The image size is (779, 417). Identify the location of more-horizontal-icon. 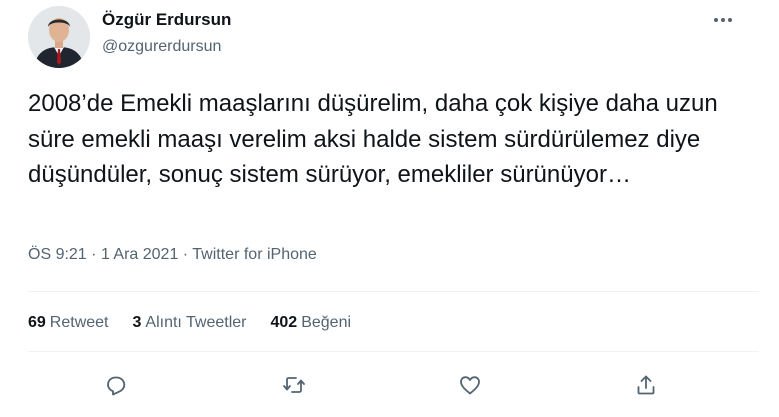
(716, 20).